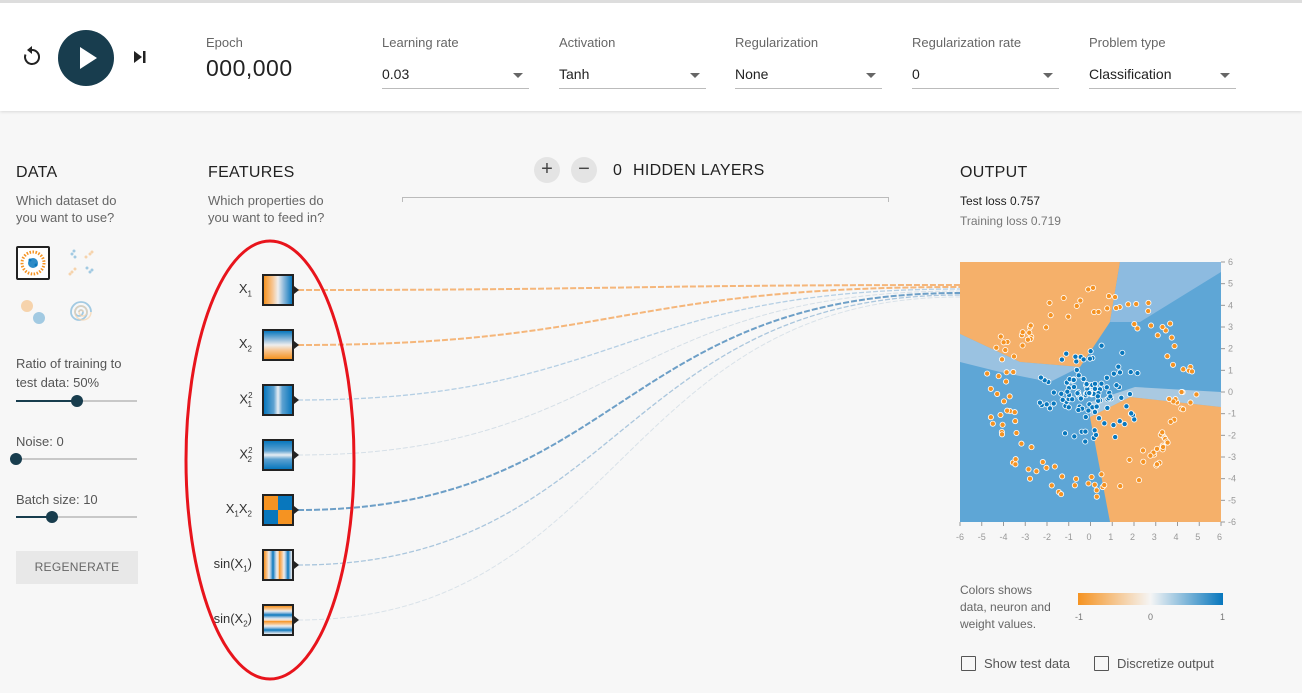 The width and height of the screenshot is (1302, 693). What do you see at coordinates (996, 590) in the screenshot?
I see `legend-text-line1: Colors shows` at bounding box center [996, 590].